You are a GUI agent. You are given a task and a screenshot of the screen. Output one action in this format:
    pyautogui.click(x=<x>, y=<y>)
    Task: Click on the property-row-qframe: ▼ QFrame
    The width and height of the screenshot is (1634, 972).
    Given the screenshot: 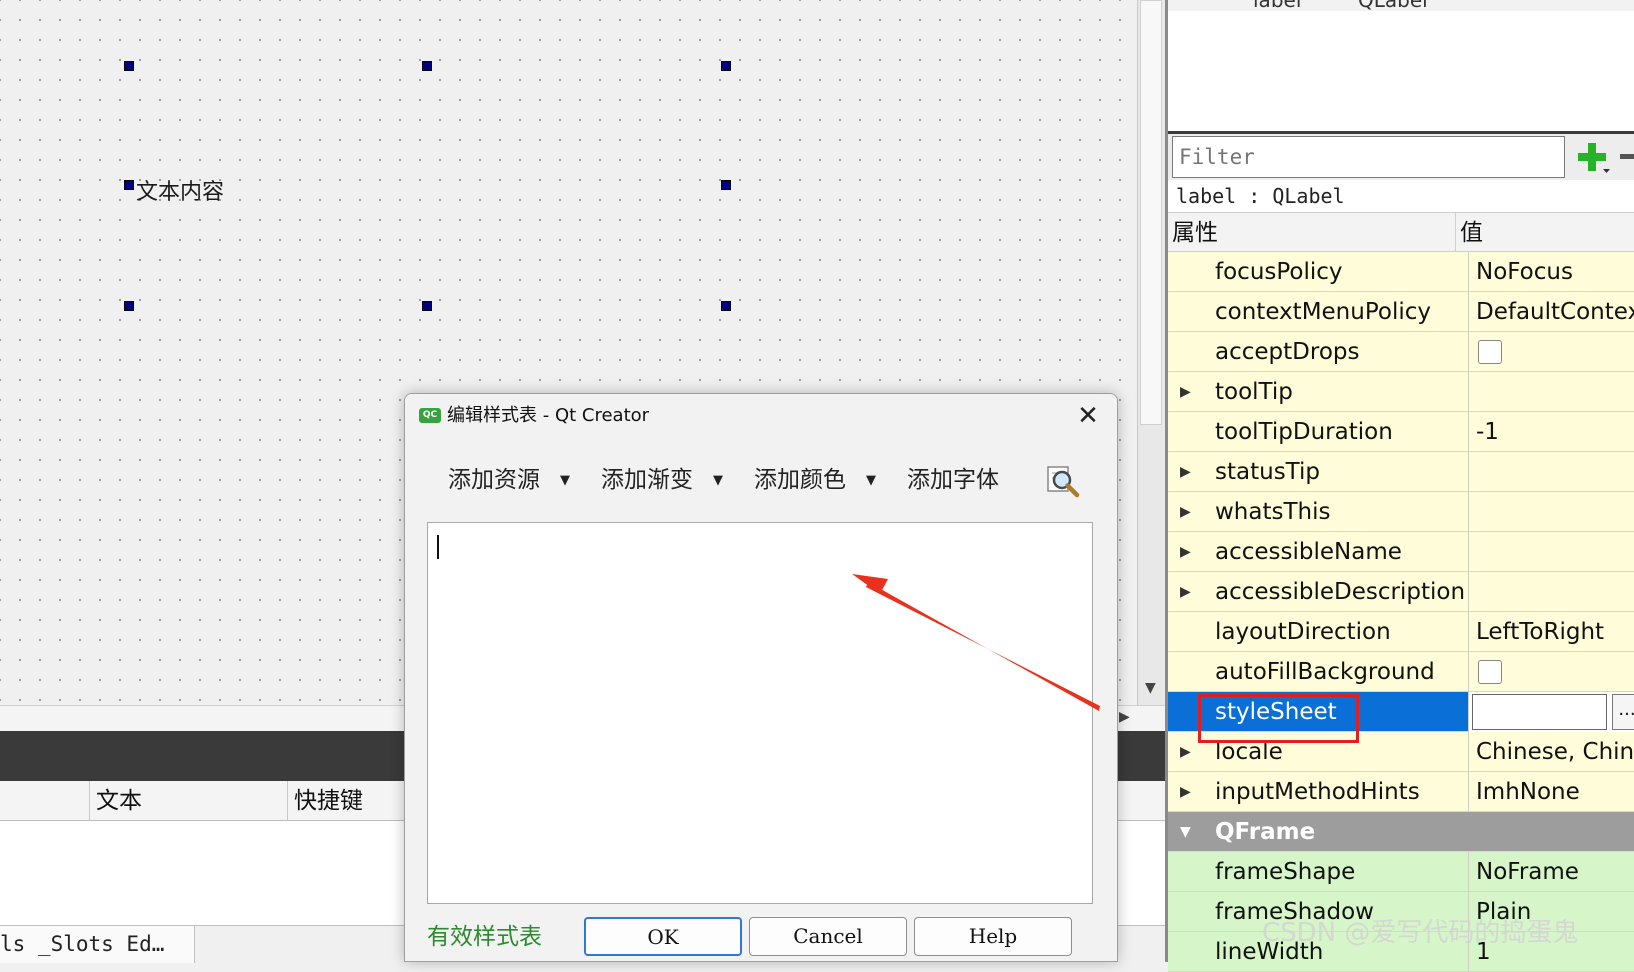 What is the action you would take?
    pyautogui.click(x=1401, y=832)
    